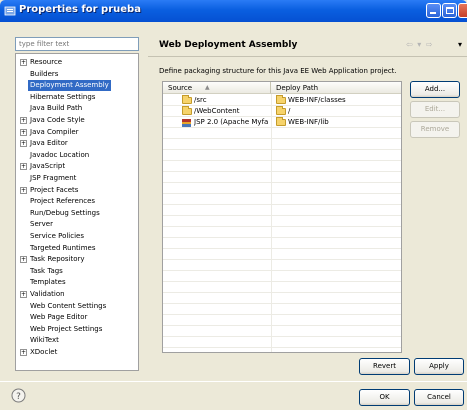 Image resolution: width=467 pixels, height=410 pixels. Describe the element at coordinates (56, 108) in the screenshot. I see `tree-item-label: Java Build Path` at that location.